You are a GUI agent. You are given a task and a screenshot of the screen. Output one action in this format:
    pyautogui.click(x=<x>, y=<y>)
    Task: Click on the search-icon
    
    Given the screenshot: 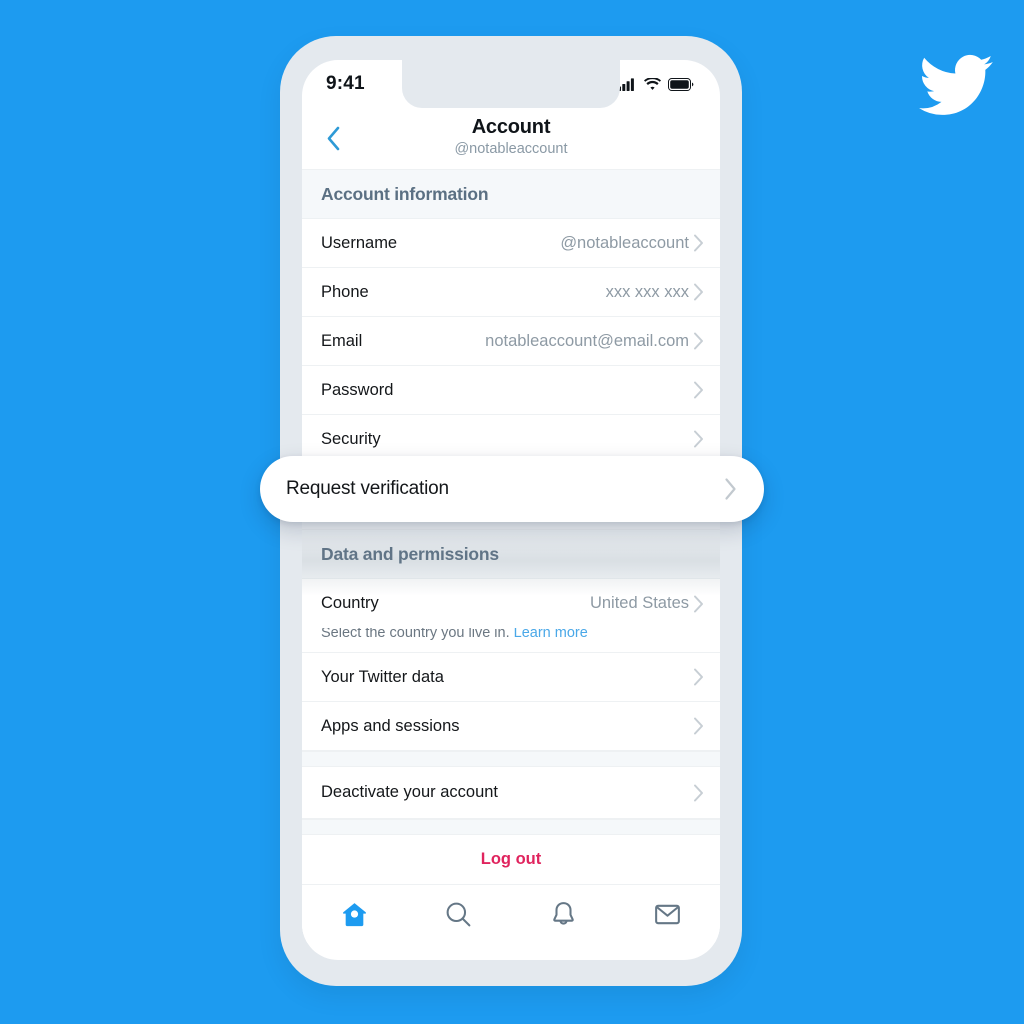 What is the action you would take?
    pyautogui.click(x=458, y=914)
    